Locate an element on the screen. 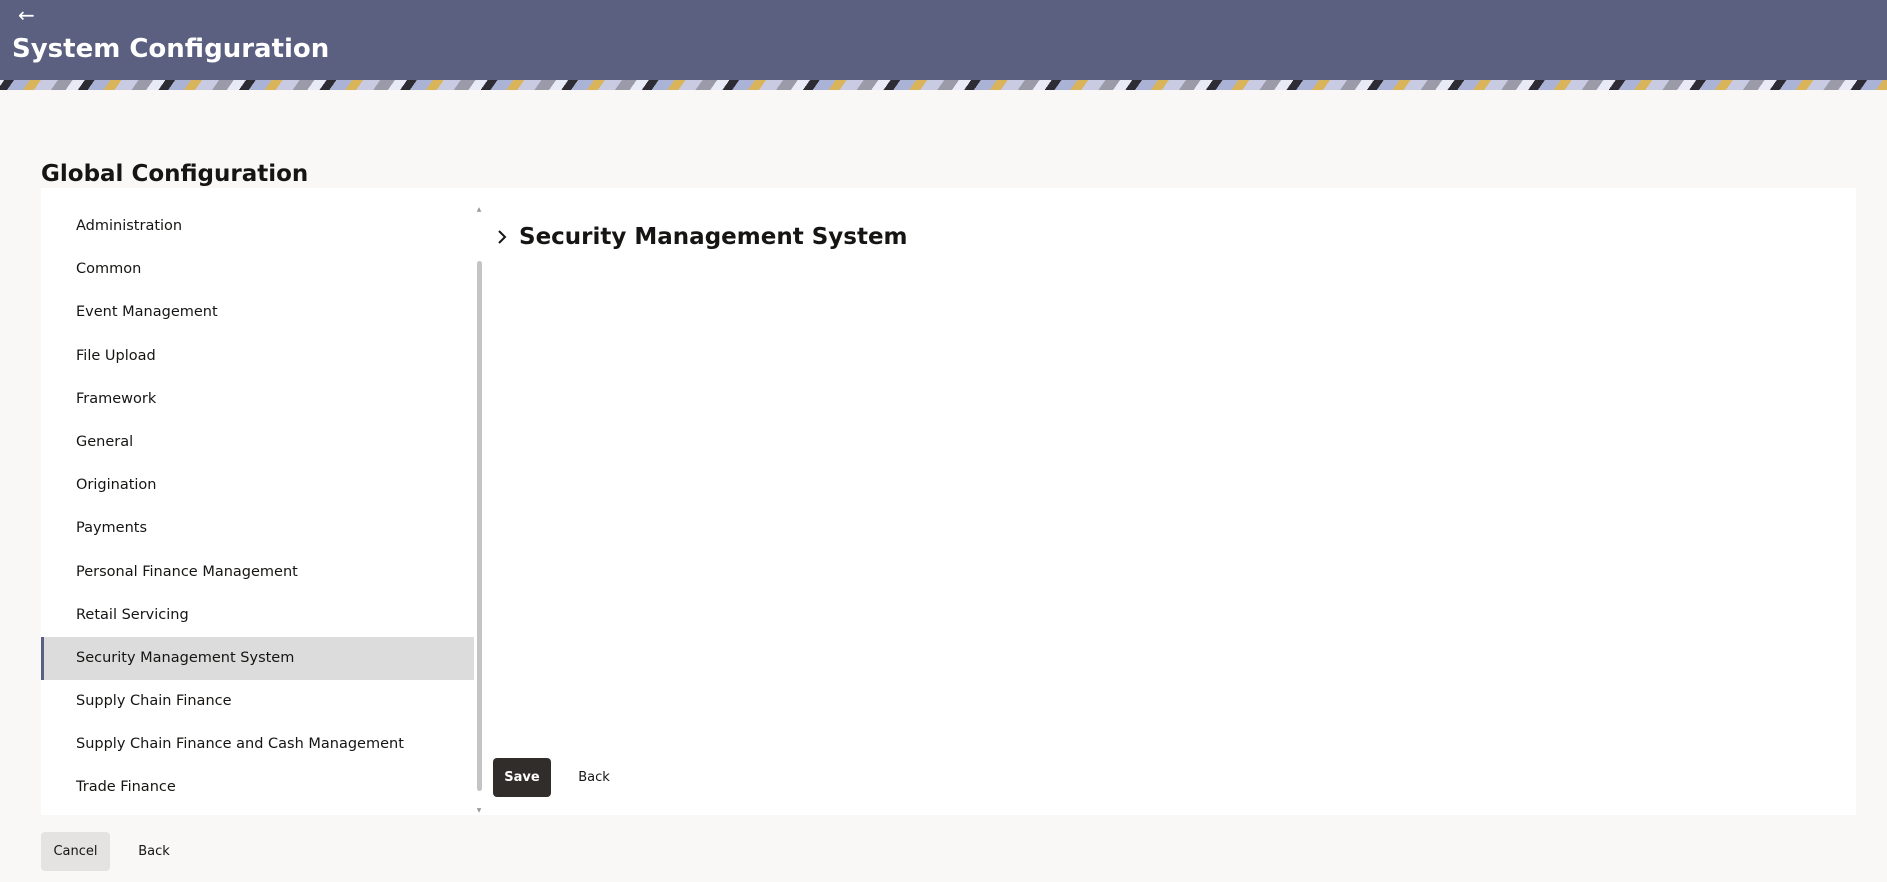 The height and width of the screenshot is (882, 1887). save-button: Save is located at coordinates (522, 777).